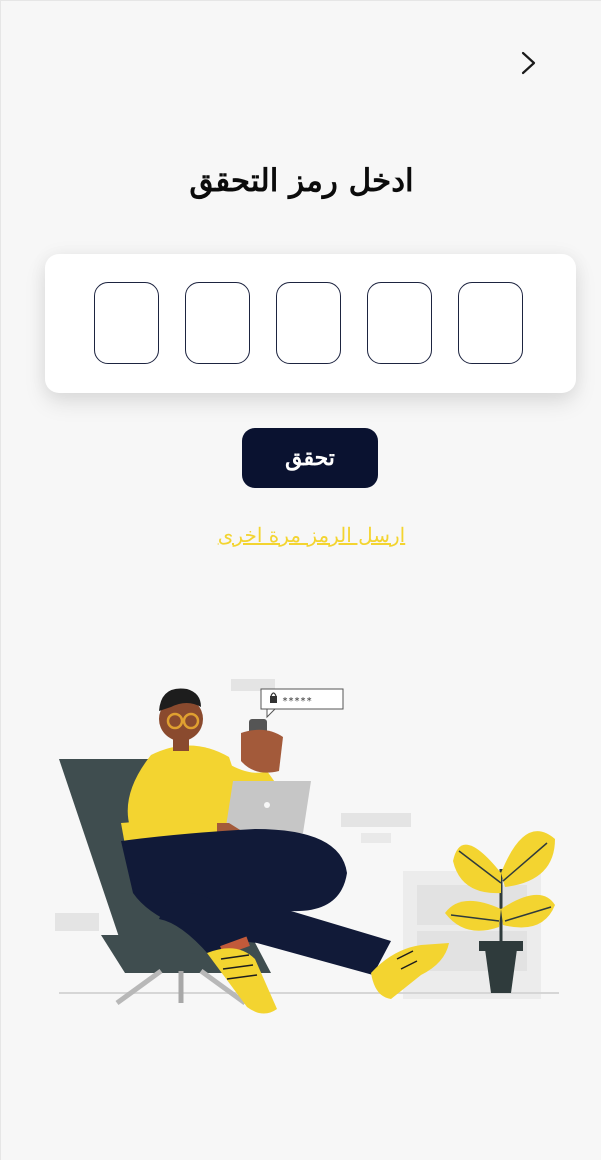 The width and height of the screenshot is (601, 1160). What do you see at coordinates (297, 701) in the screenshot?
I see `password-mask: *****` at bounding box center [297, 701].